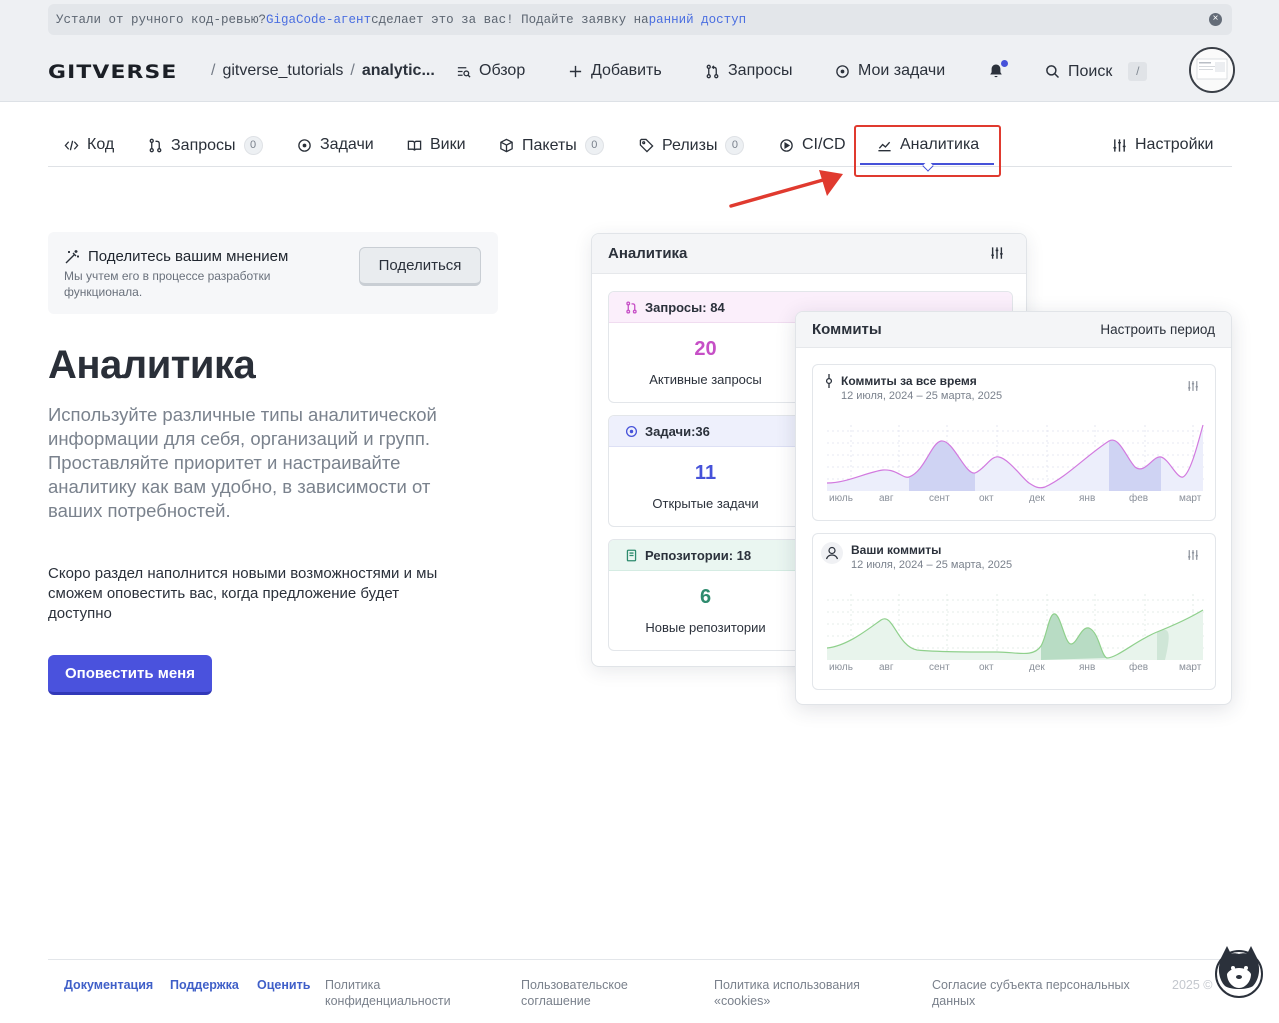 This screenshot has height=1023, width=1279. What do you see at coordinates (318, 20) in the screenshot?
I see `gigacode-link: GigaCode-агент` at bounding box center [318, 20].